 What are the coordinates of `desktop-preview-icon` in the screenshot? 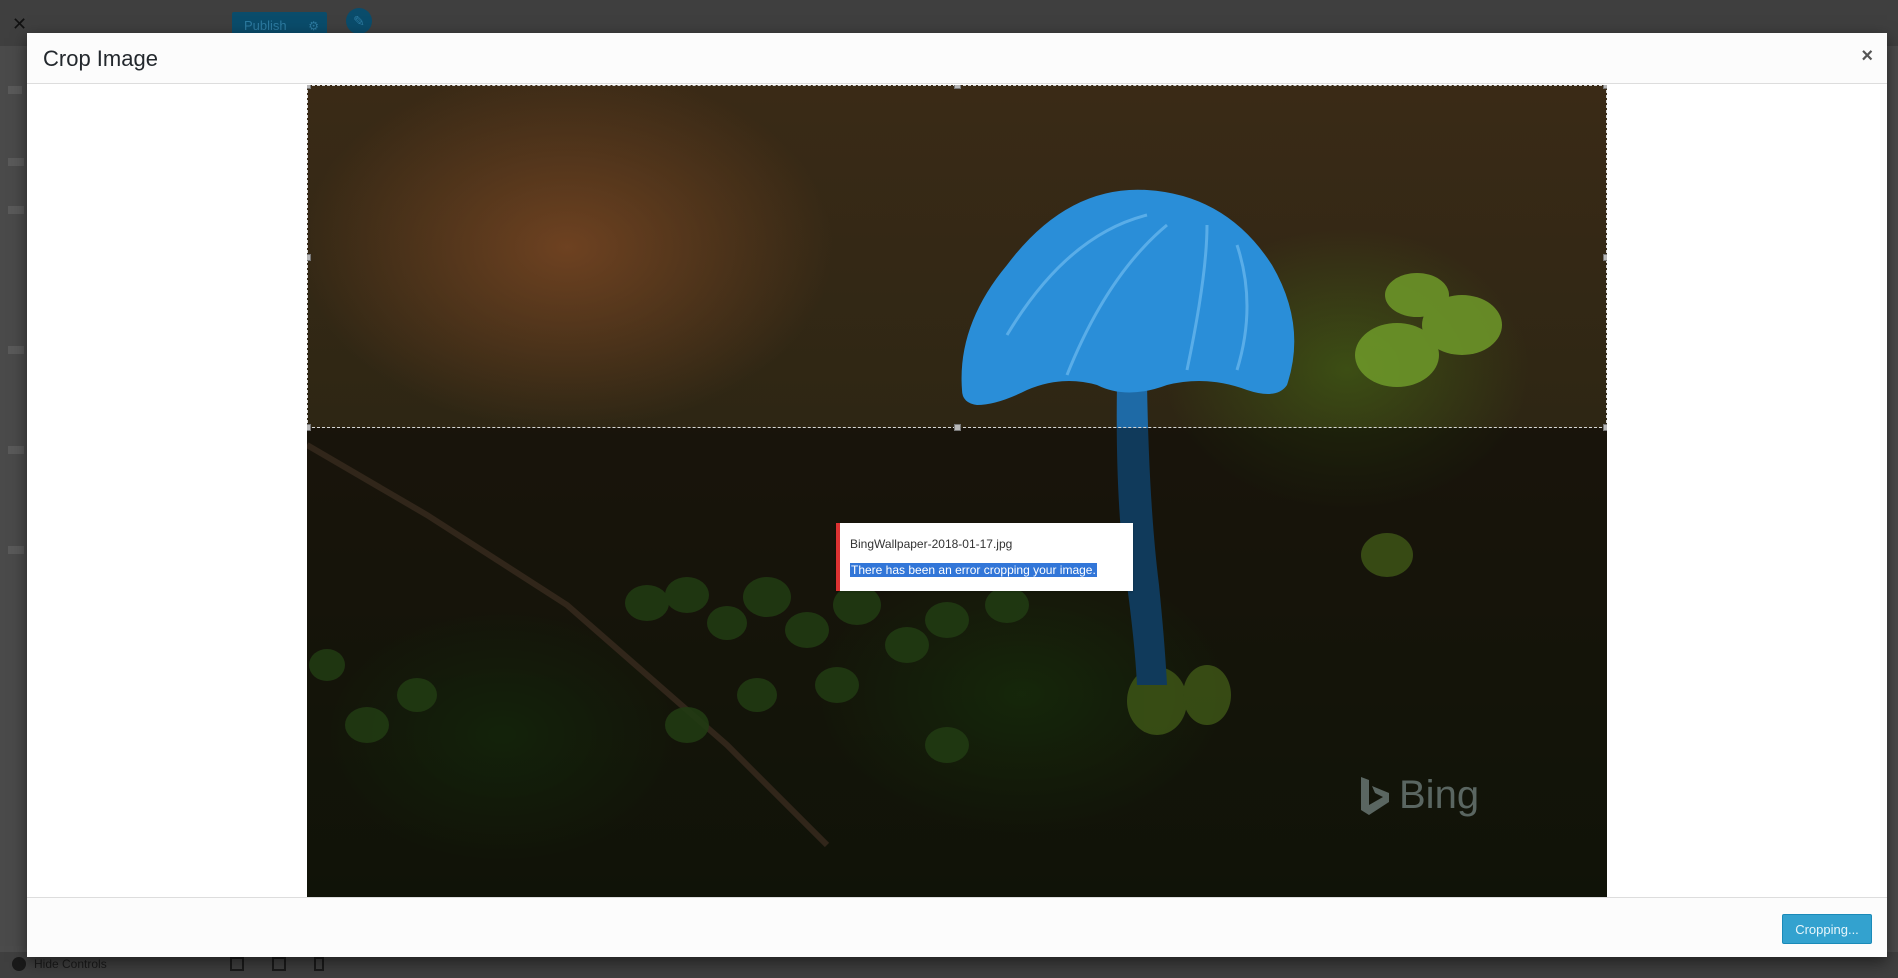 It's located at (237, 964).